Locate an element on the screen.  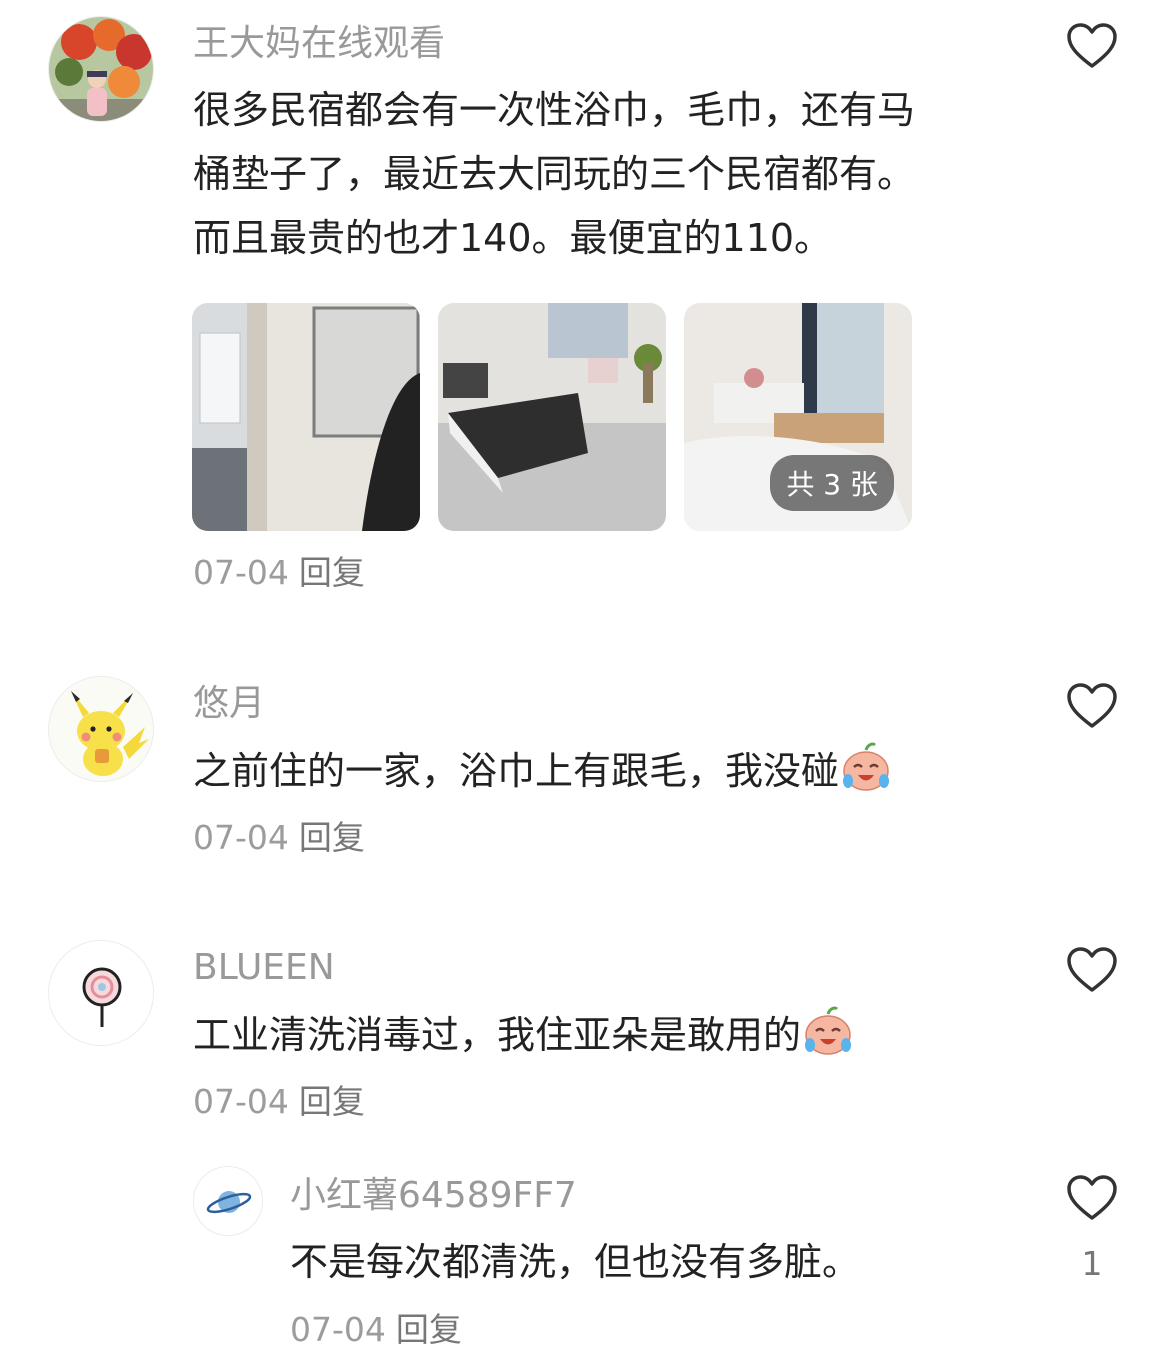
reply-text: 不是每次都清洗，但也没有多脏。 is located at coordinates (575, 1262).